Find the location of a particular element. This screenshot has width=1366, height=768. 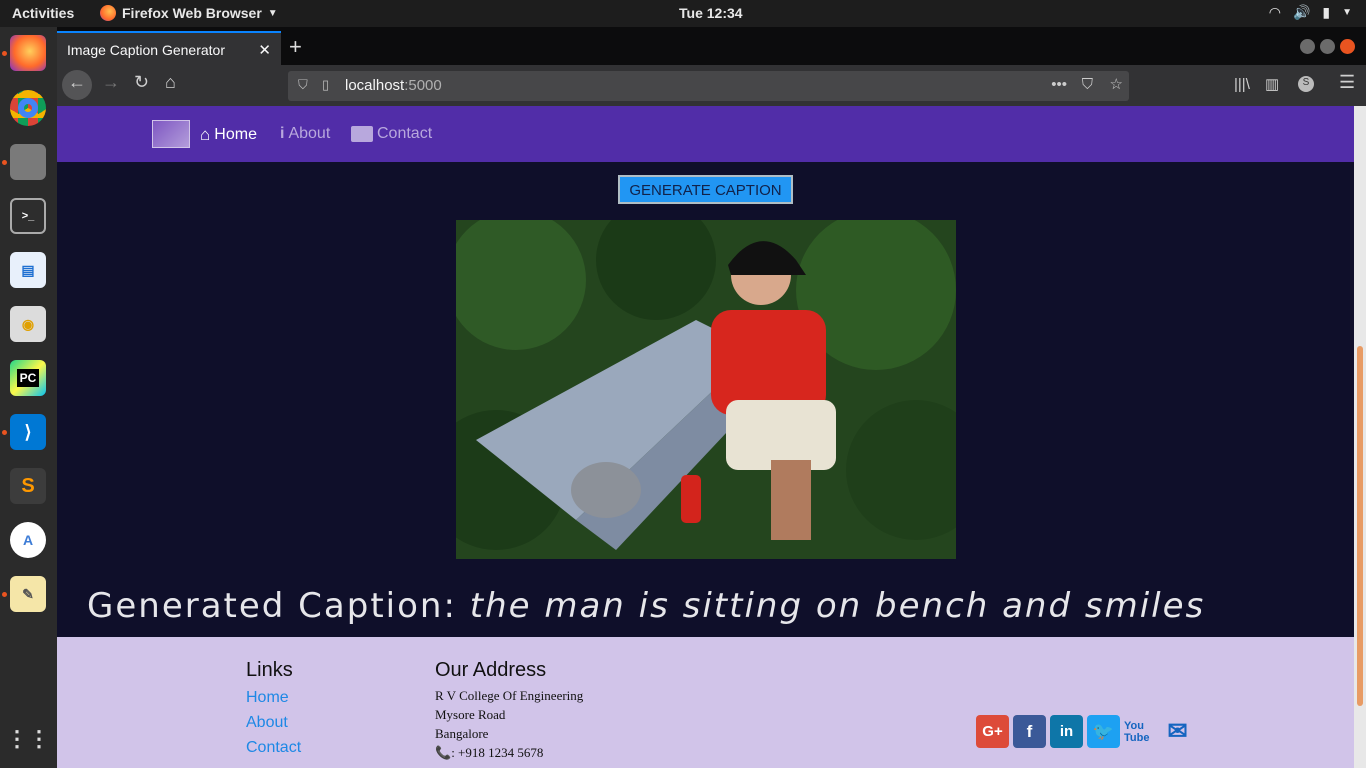

address-line: Bangalore is located at coordinates (462, 733).